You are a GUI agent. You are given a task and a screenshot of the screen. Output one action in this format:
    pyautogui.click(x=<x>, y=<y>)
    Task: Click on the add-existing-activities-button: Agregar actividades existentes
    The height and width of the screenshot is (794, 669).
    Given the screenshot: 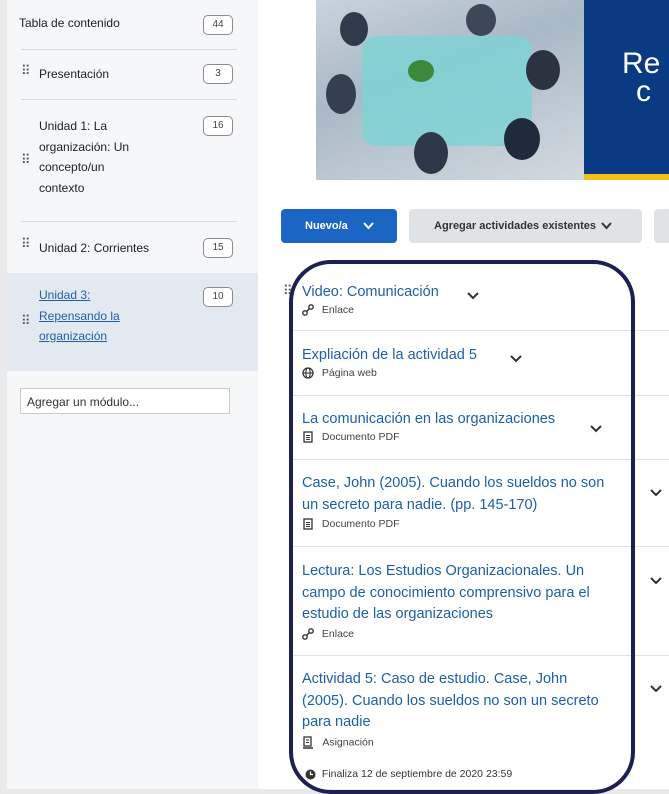 What is the action you would take?
    pyautogui.click(x=525, y=226)
    